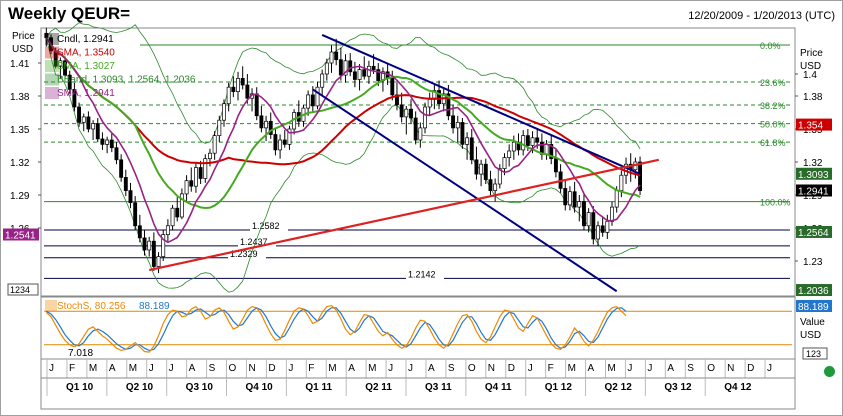 The width and height of the screenshot is (843, 416). I want to click on y-tick-label: 1.41, so click(20, 64).